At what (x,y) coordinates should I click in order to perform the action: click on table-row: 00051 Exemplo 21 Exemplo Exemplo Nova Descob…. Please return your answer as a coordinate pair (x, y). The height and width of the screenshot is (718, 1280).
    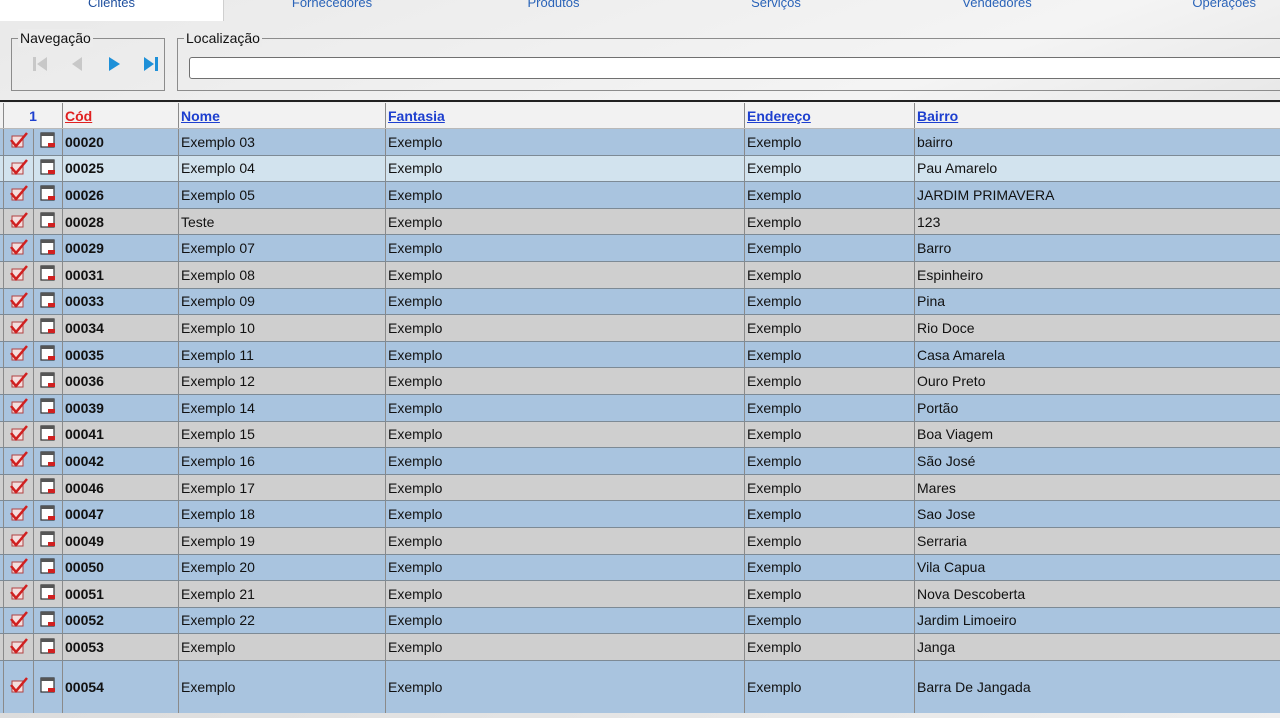
    Looking at the image, I should click on (640, 594).